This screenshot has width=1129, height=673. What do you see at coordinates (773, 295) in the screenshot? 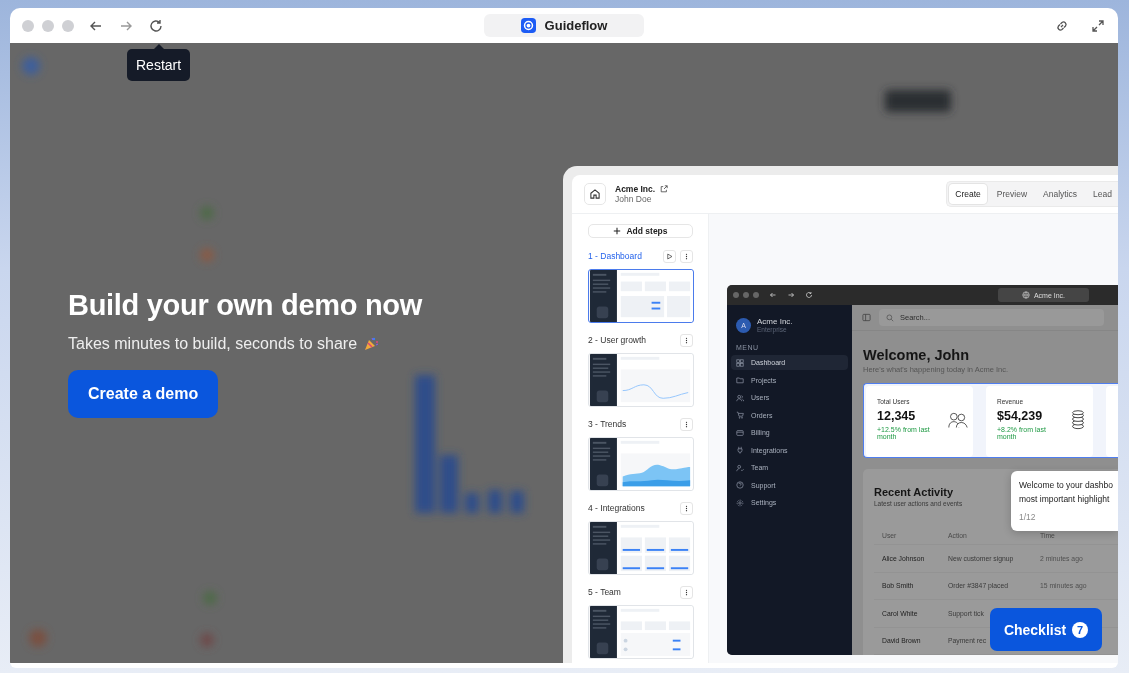
I see `back-icon` at bounding box center [773, 295].